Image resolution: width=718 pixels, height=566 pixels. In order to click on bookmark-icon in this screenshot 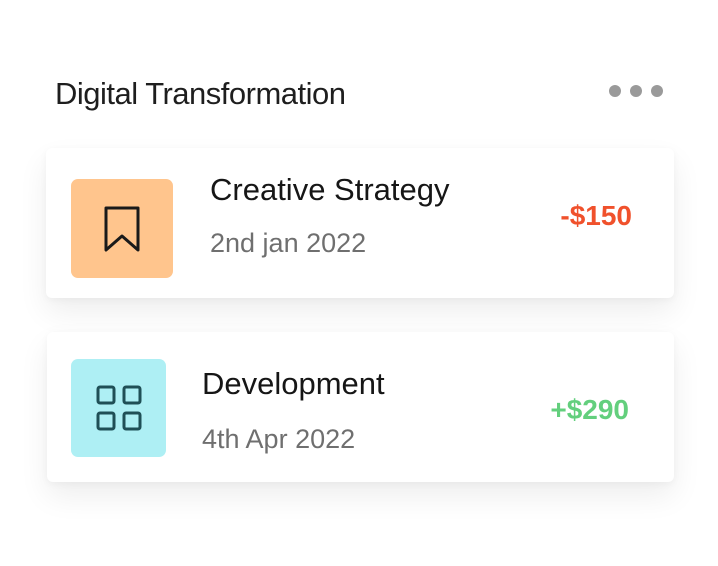, I will do `click(122, 228)`.